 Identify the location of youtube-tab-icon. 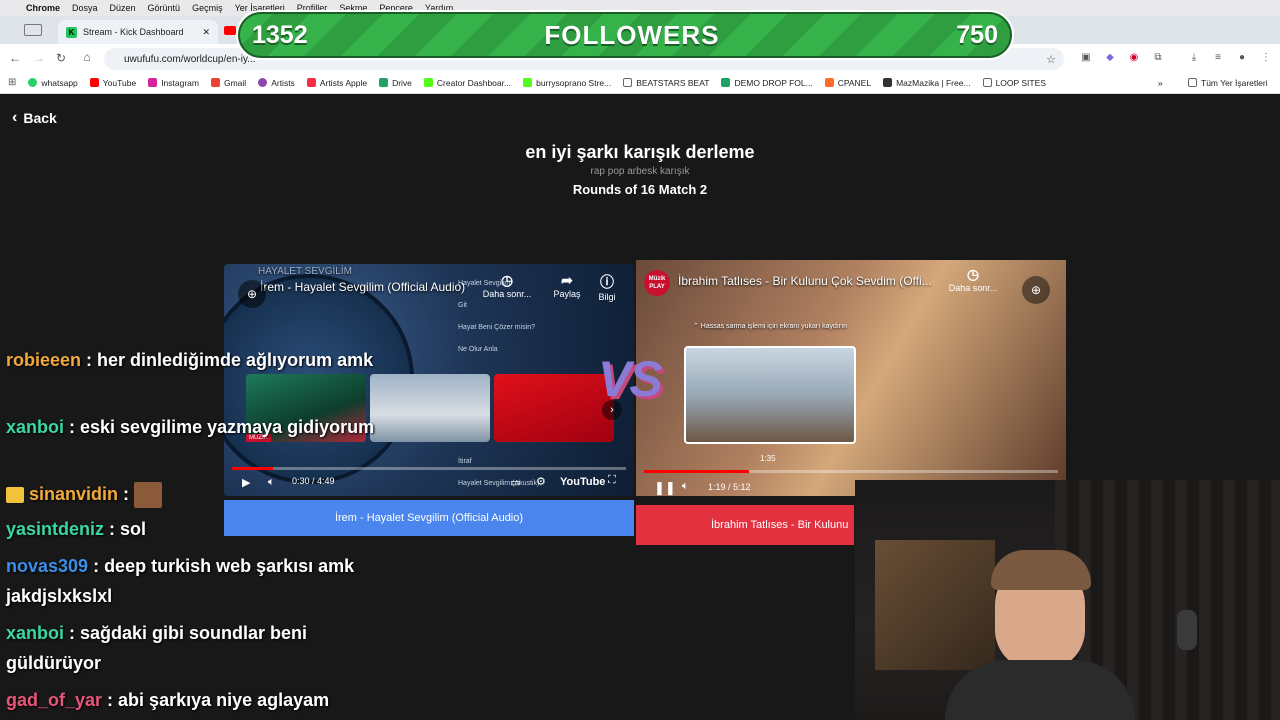
(230, 30).